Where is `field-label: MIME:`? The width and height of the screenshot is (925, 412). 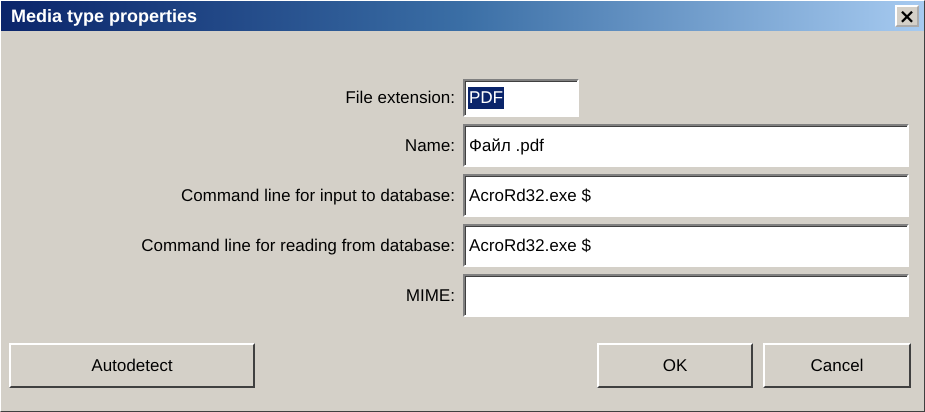
field-label: MIME: is located at coordinates (429, 296).